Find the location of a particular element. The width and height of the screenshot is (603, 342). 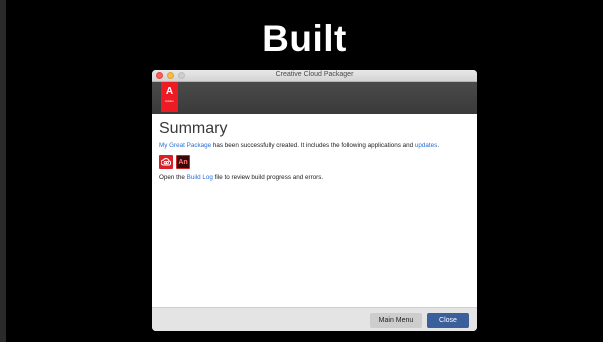

adobe-logo-mark: A is located at coordinates (169, 91).